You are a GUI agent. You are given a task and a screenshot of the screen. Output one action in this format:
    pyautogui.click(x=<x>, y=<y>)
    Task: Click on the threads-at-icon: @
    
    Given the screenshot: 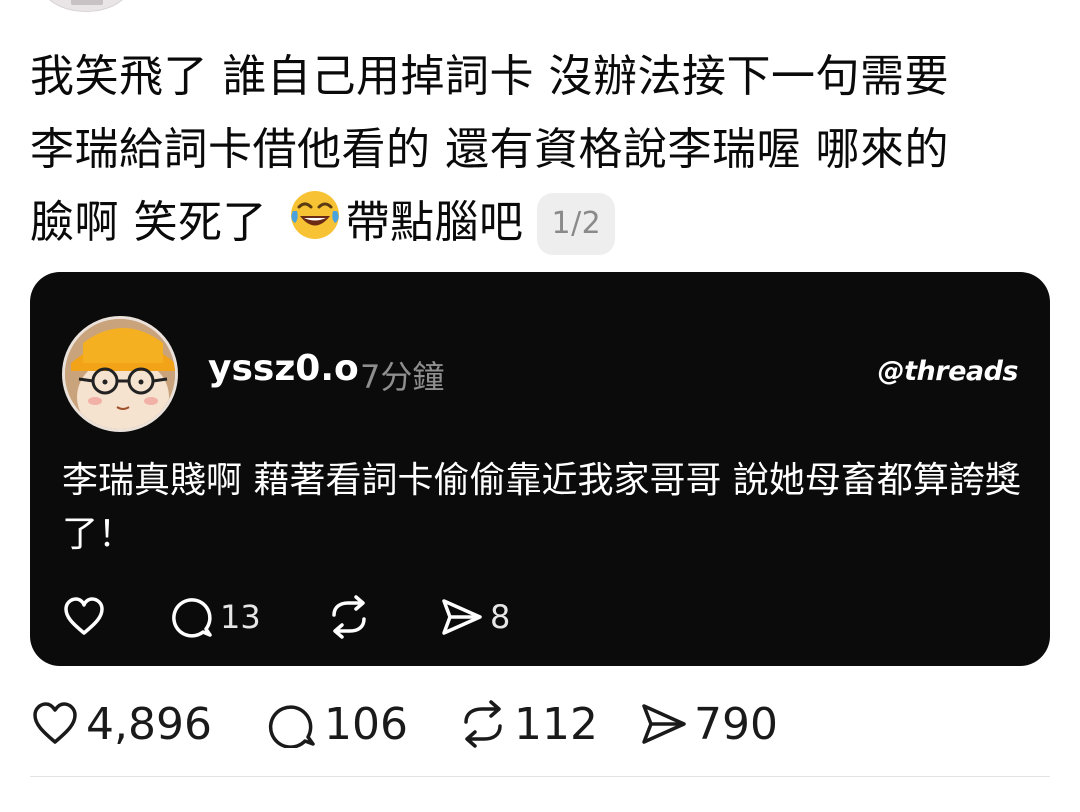 What is the action you would take?
    pyautogui.click(x=891, y=371)
    